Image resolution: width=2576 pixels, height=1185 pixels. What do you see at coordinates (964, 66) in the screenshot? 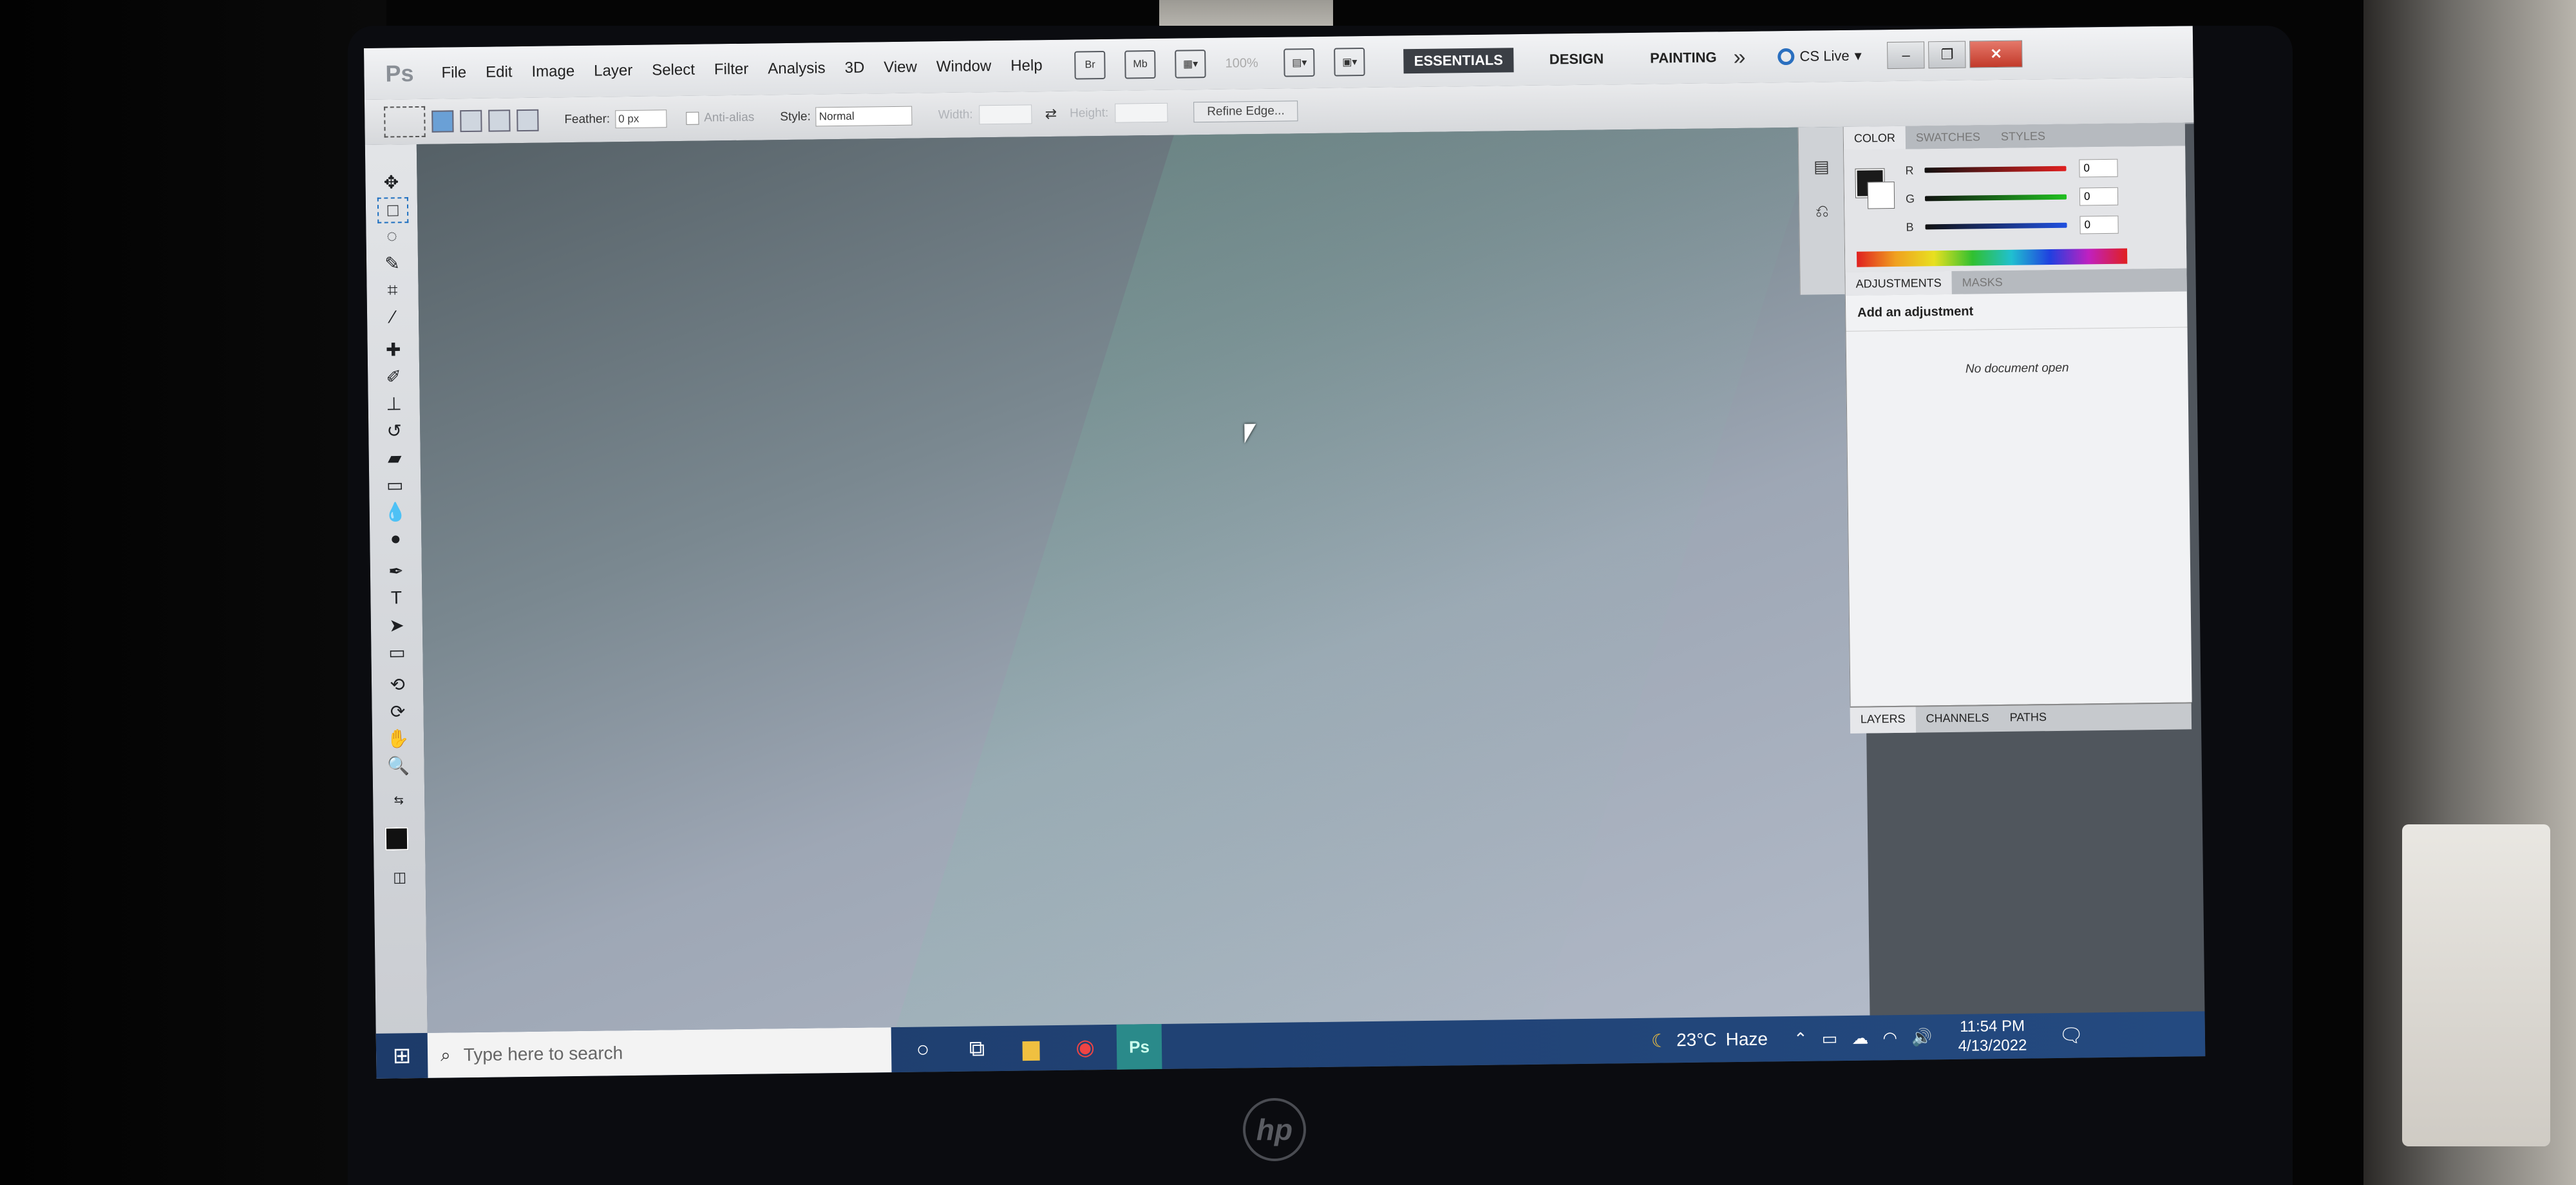
I see `menu-window: Window` at bounding box center [964, 66].